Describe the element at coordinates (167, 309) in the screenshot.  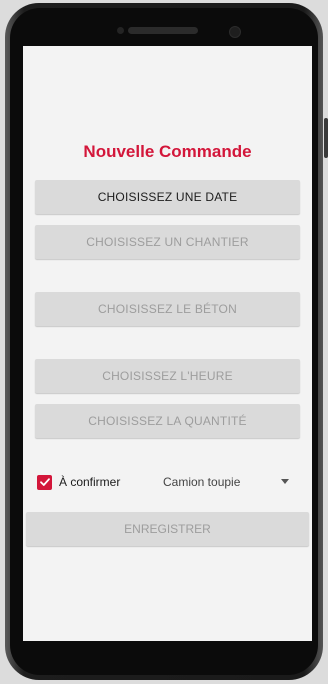
I see `choose-beton-button: CHOISISSEZ LE BÉTON` at that location.